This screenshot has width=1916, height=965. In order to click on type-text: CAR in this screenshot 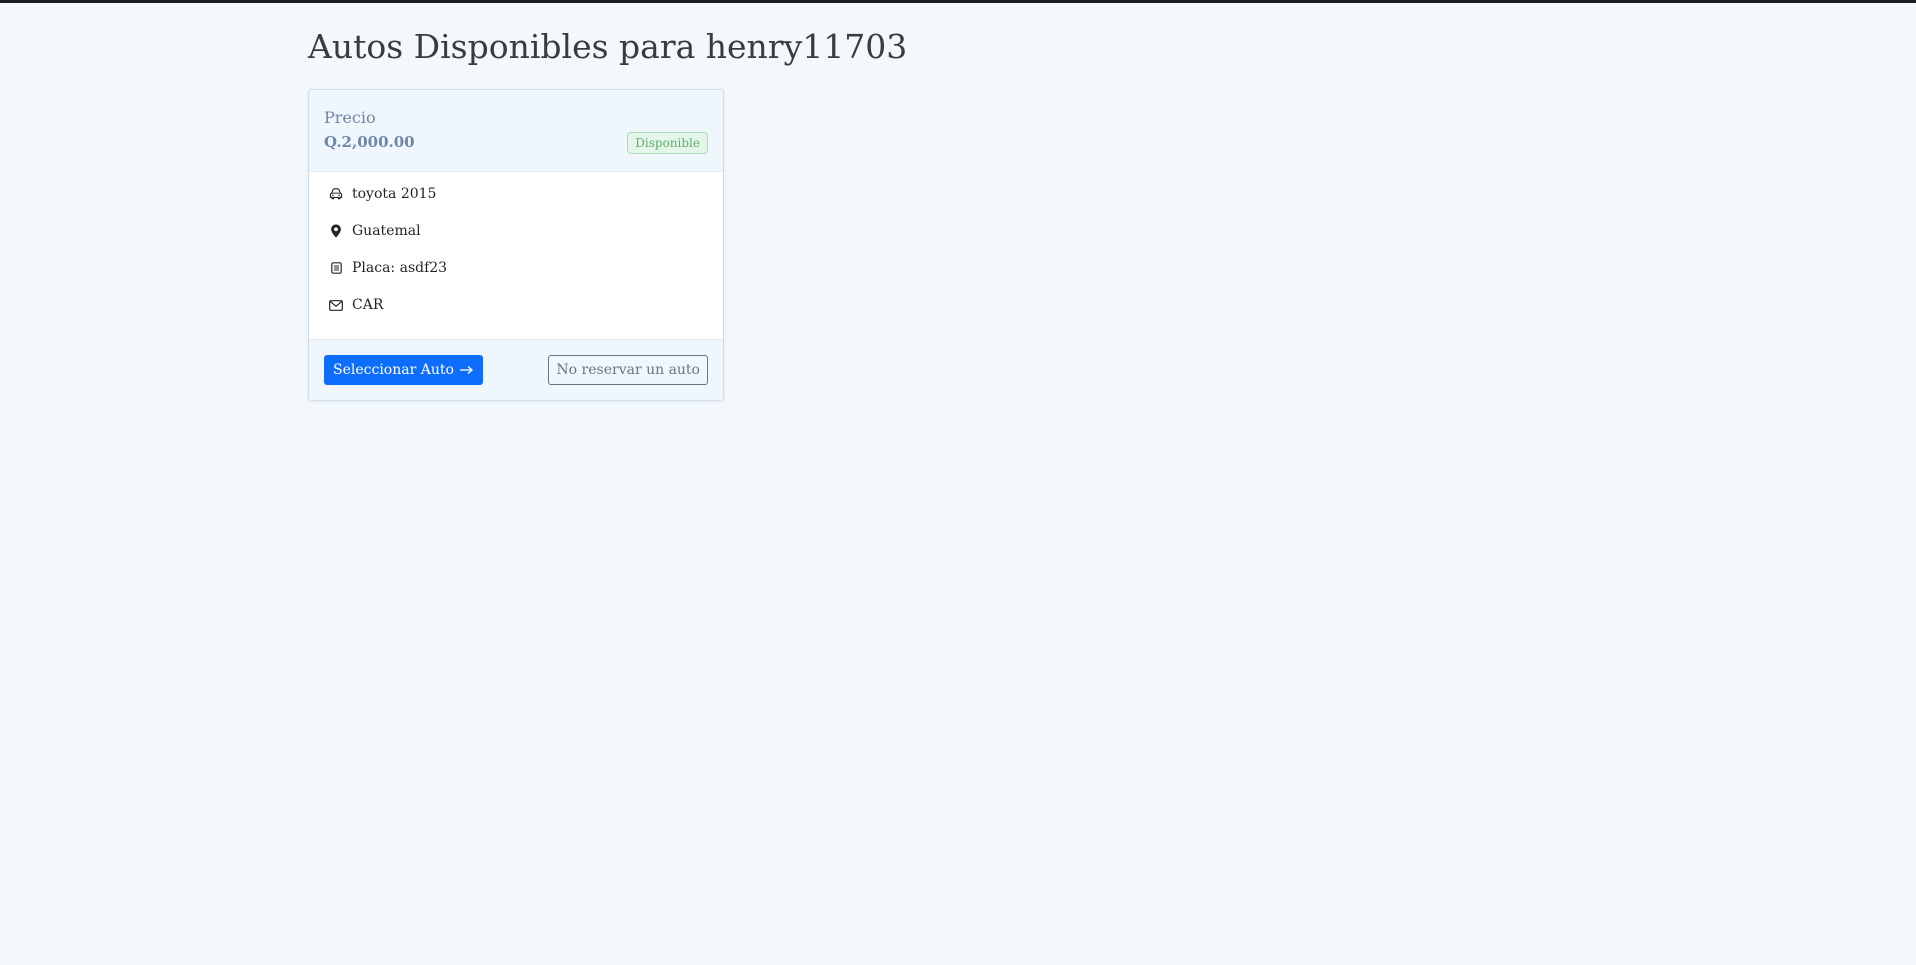, I will do `click(368, 305)`.